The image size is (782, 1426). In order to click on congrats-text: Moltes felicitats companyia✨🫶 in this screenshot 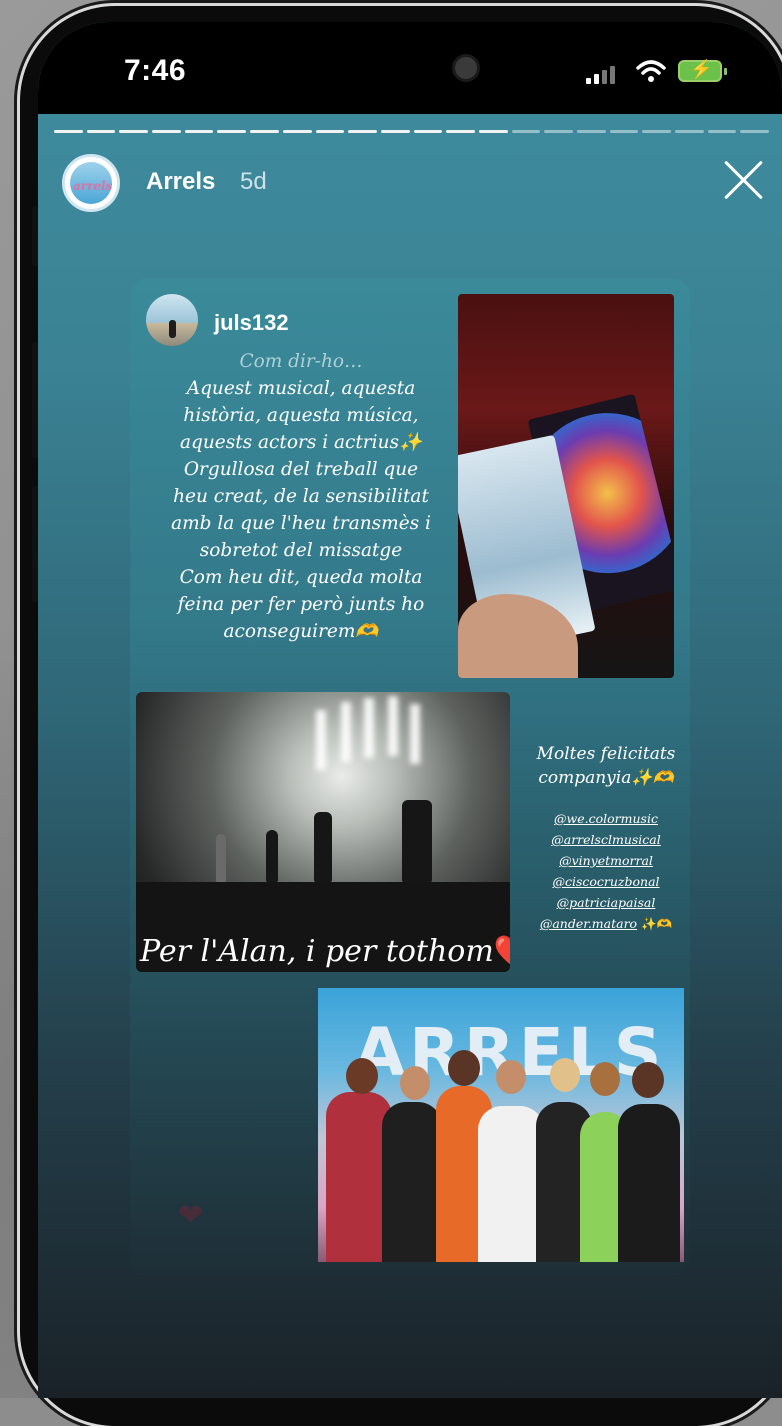, I will do `click(606, 766)`.